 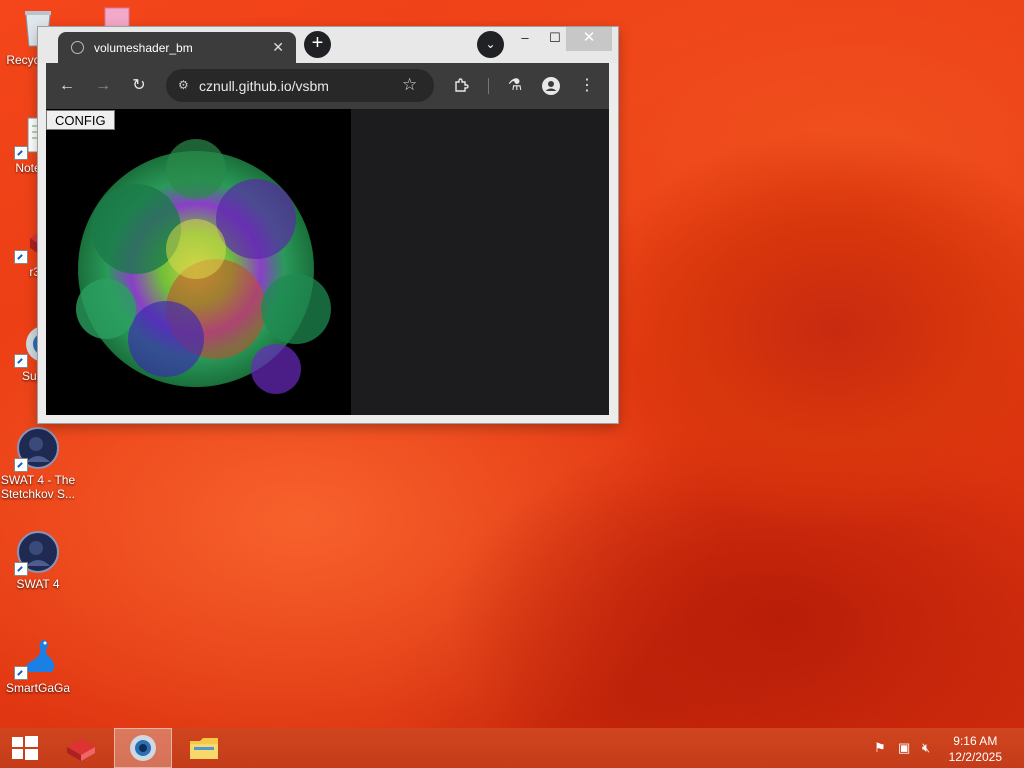 I want to click on r3d-icon, so click(x=81, y=750).